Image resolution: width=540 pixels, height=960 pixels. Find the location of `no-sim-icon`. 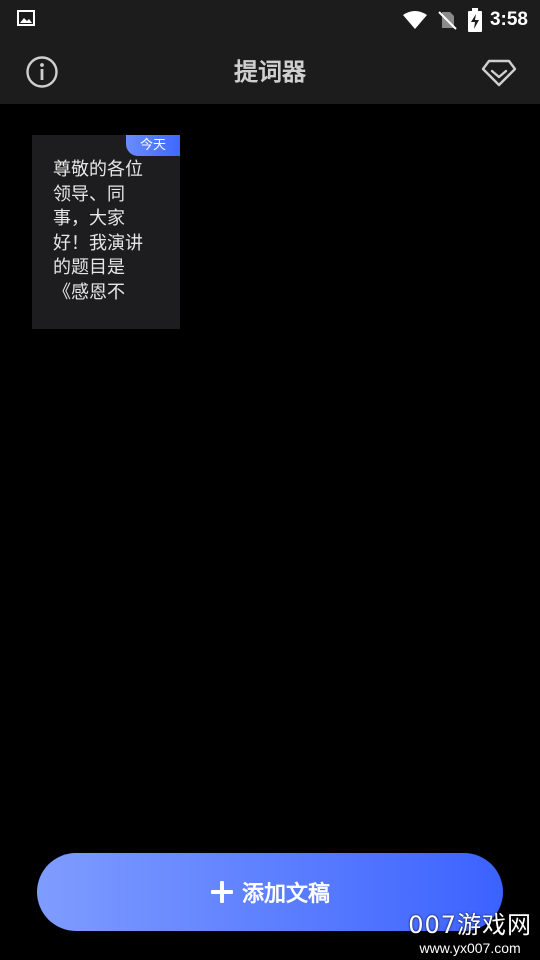

no-sim-icon is located at coordinates (447, 20).